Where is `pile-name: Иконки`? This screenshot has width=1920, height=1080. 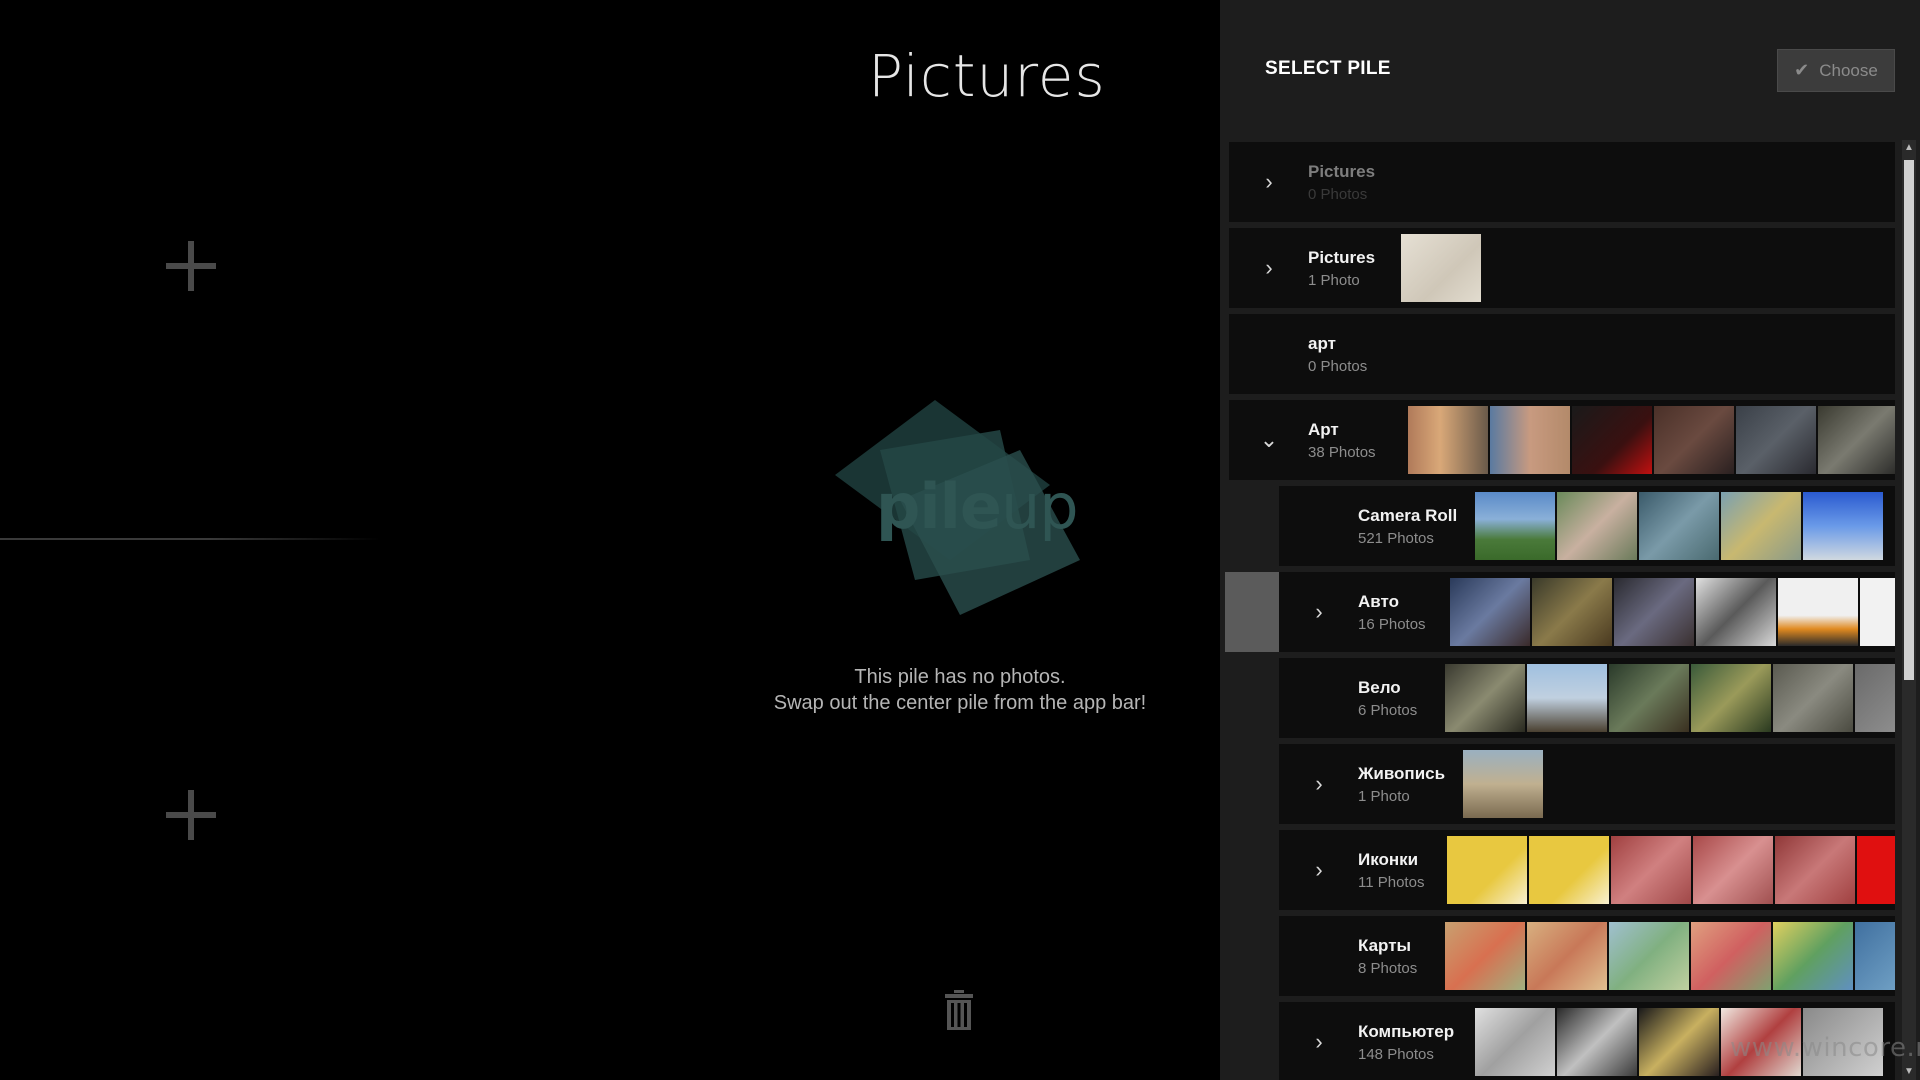 pile-name: Иконки is located at coordinates (1388, 859).